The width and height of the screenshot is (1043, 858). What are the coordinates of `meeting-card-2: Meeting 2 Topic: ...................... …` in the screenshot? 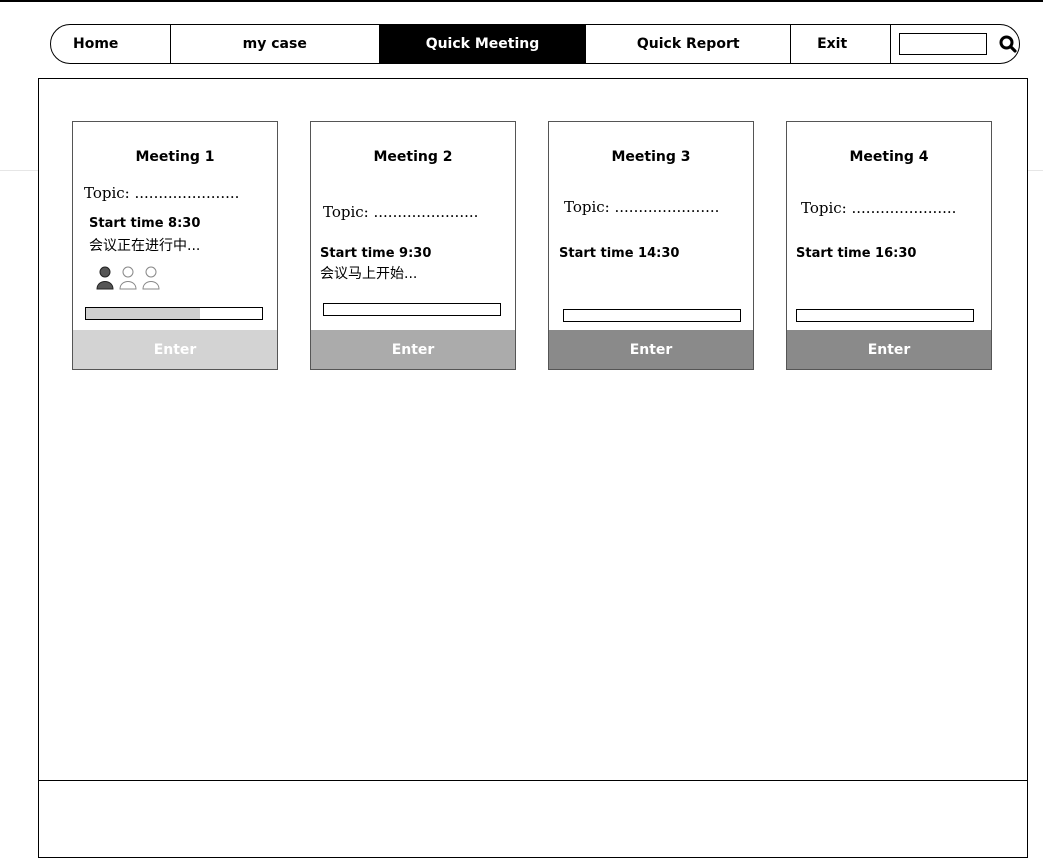 It's located at (413, 245).